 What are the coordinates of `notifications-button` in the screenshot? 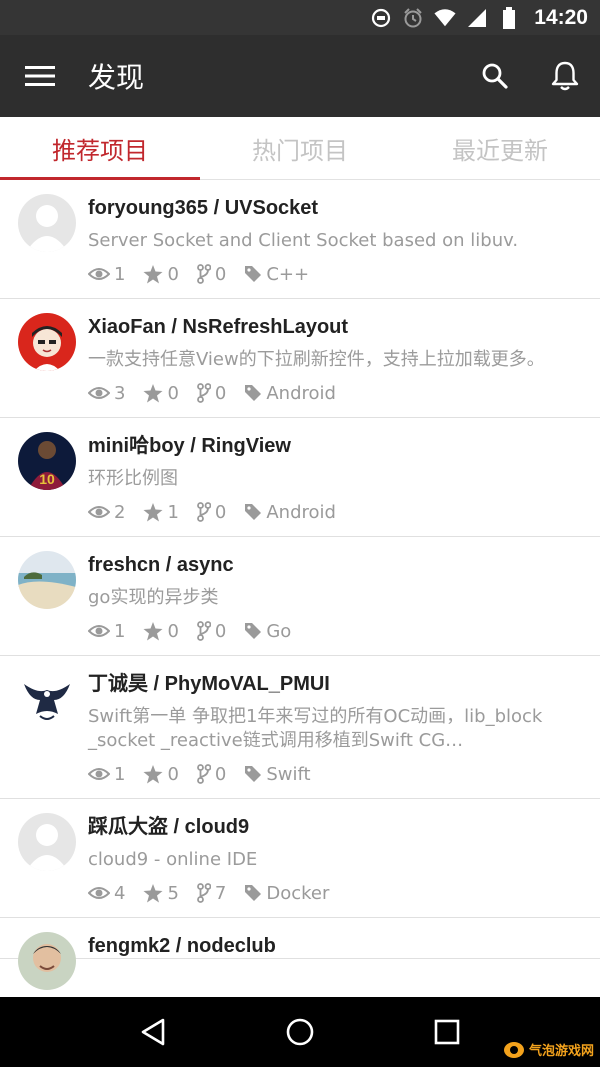 It's located at (565, 76).